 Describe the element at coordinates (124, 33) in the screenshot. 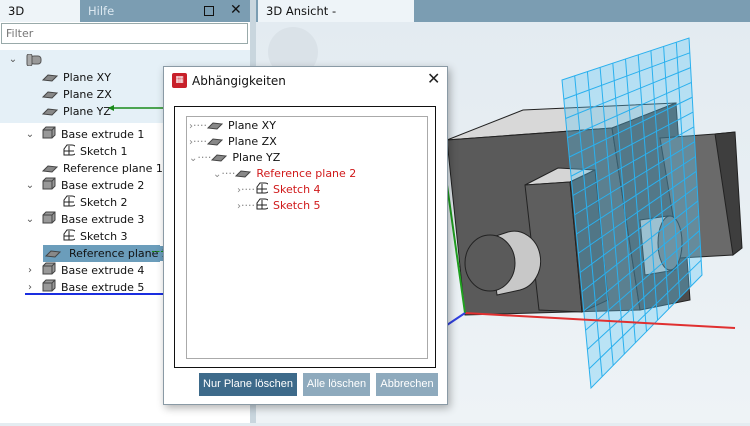

I see `filter-input` at that location.